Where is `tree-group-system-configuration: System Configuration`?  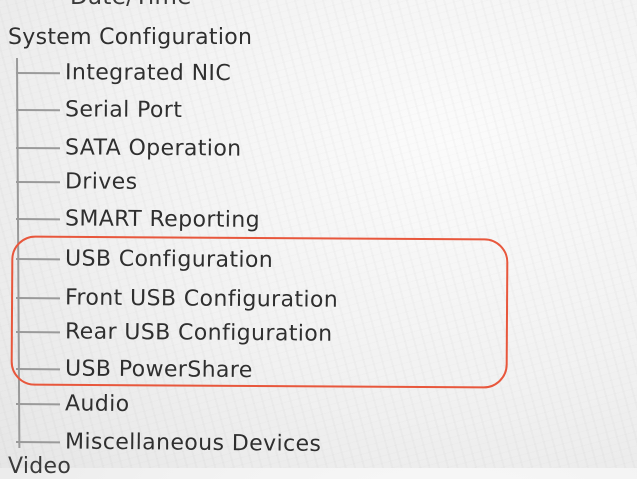 tree-group-system-configuration: System Configuration is located at coordinates (130, 37).